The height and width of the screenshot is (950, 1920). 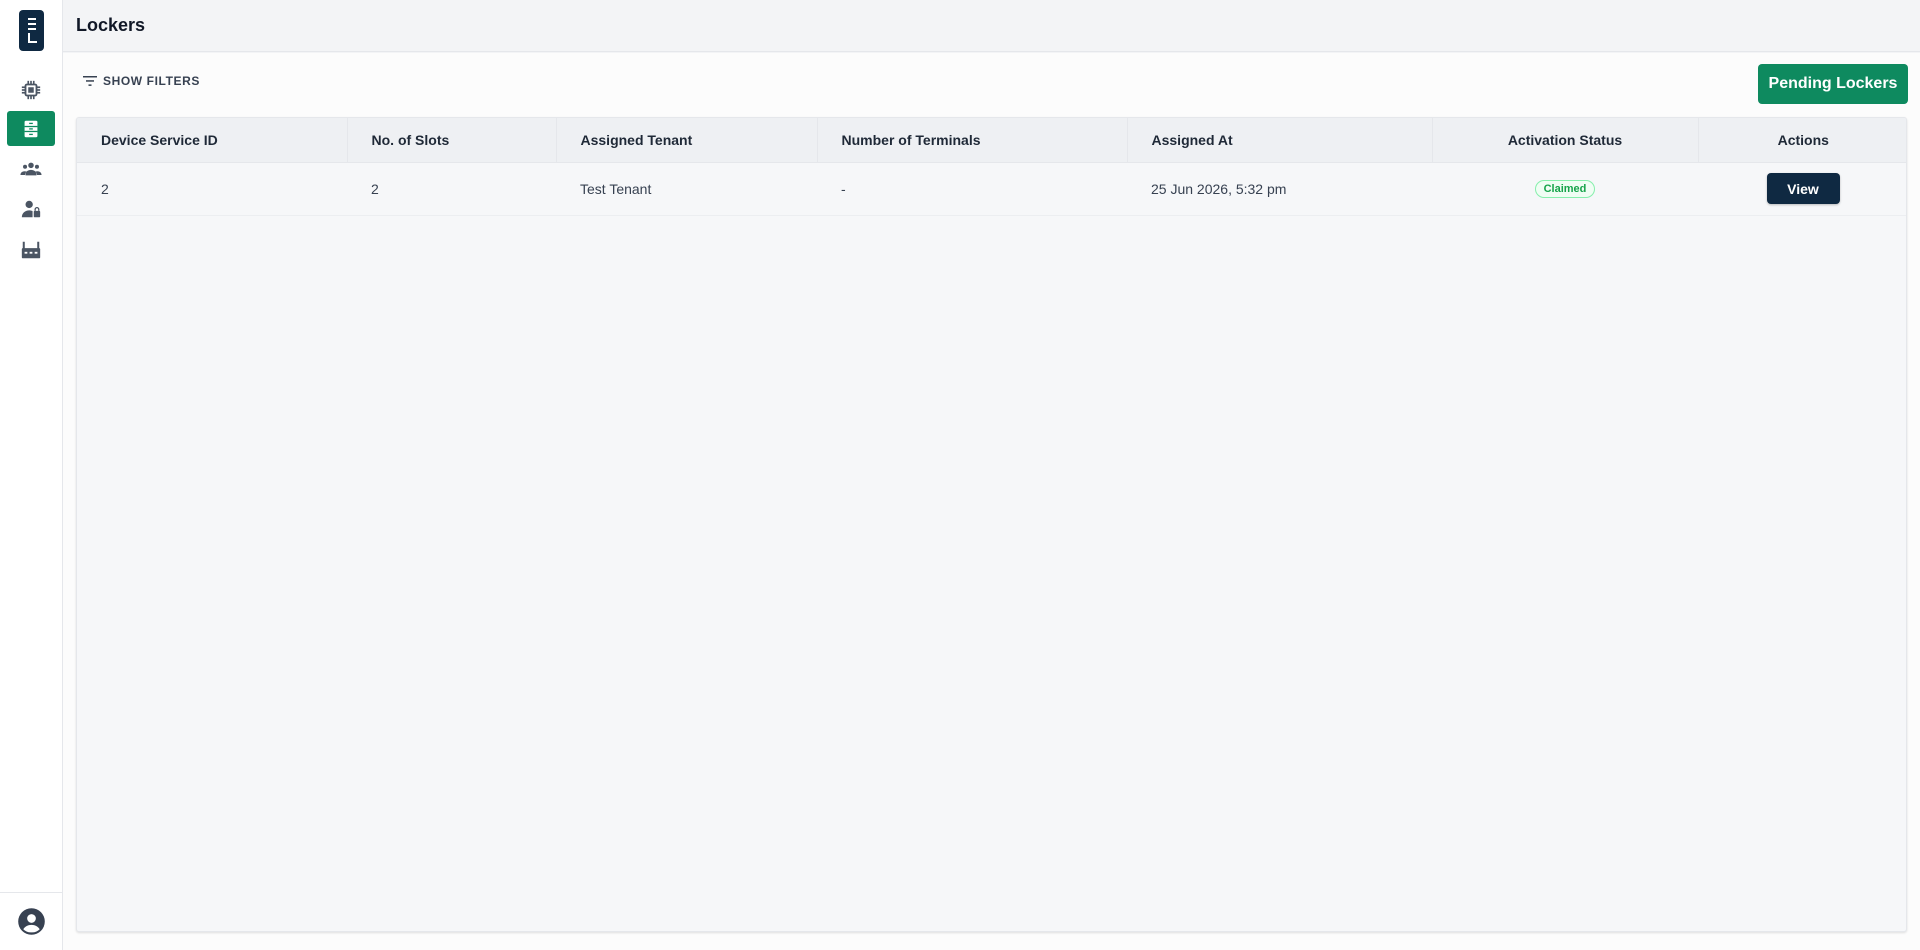 I want to click on pending-lockers-button: Pending Lockers, so click(x=1833, y=84).